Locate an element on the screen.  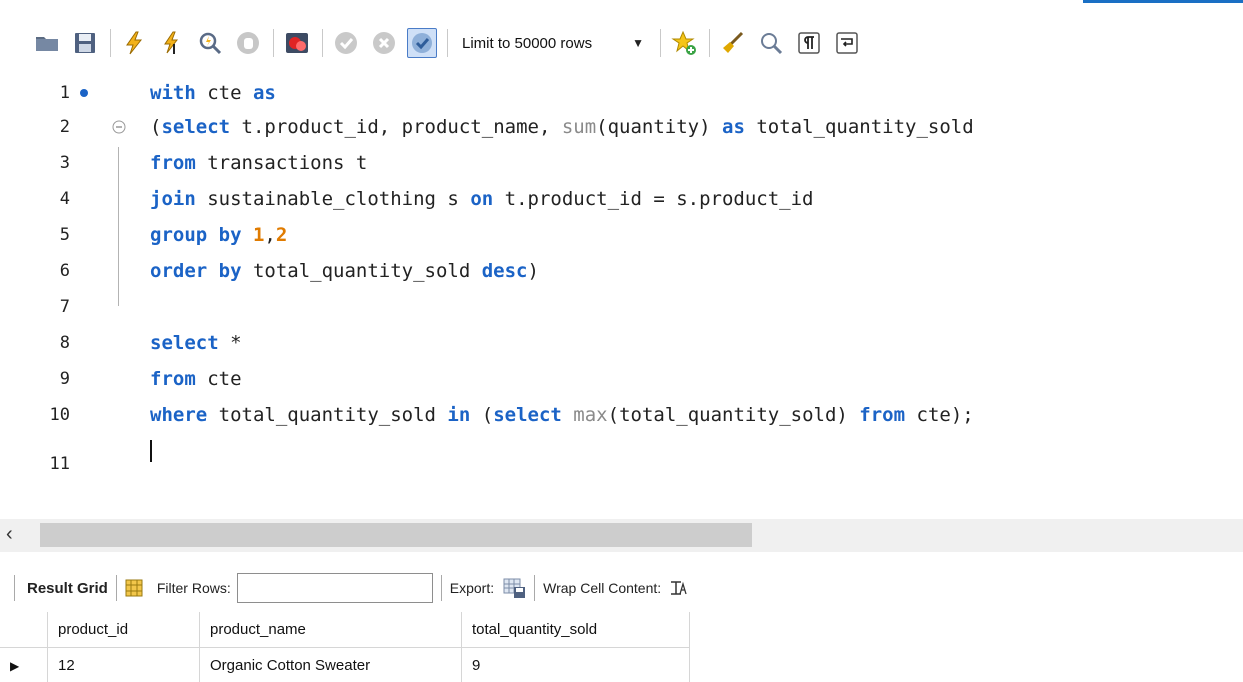
lightning-icon is located at coordinates (134, 43).